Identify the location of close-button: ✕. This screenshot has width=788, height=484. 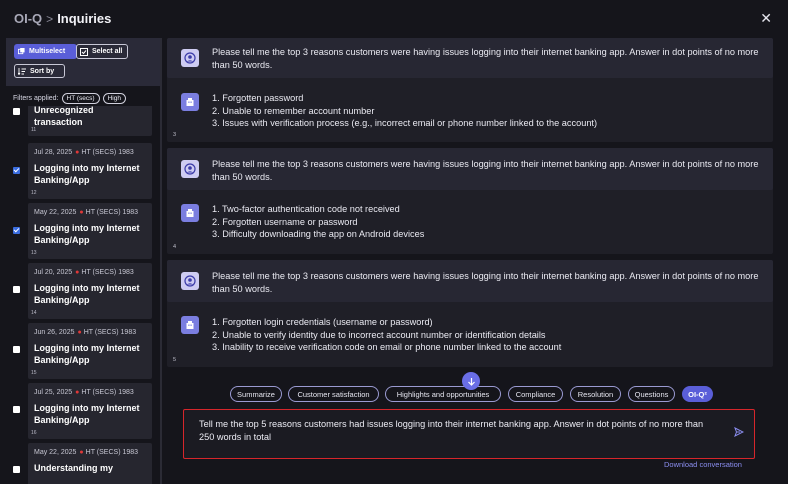
(766, 18).